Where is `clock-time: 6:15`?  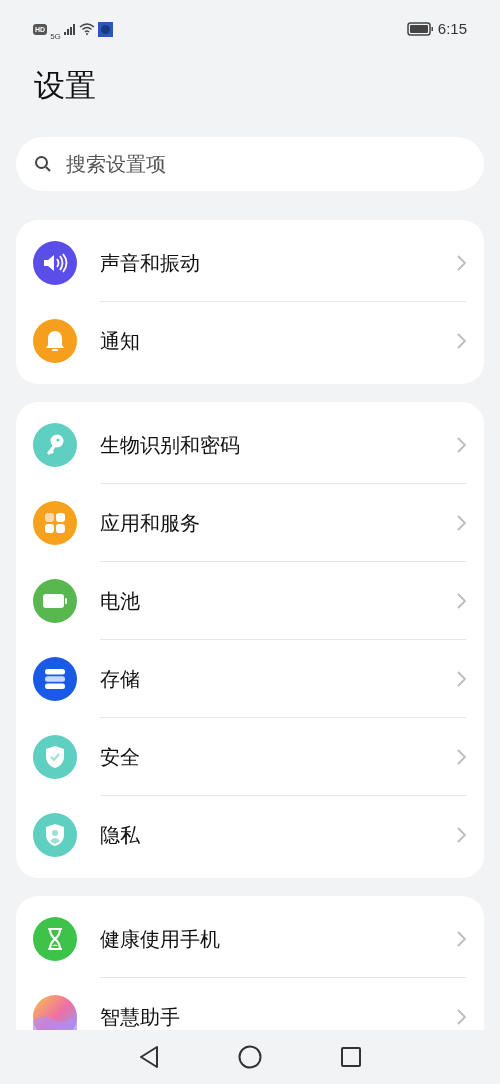
clock-time: 6:15 is located at coordinates (452, 28).